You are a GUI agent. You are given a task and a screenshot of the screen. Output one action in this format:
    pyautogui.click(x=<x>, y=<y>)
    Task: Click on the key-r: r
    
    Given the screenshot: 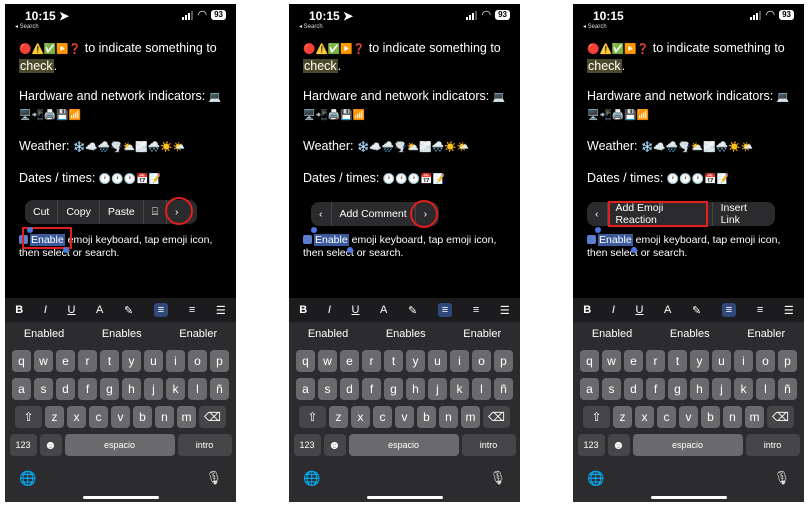 What is the action you would take?
    pyautogui.click(x=87, y=361)
    